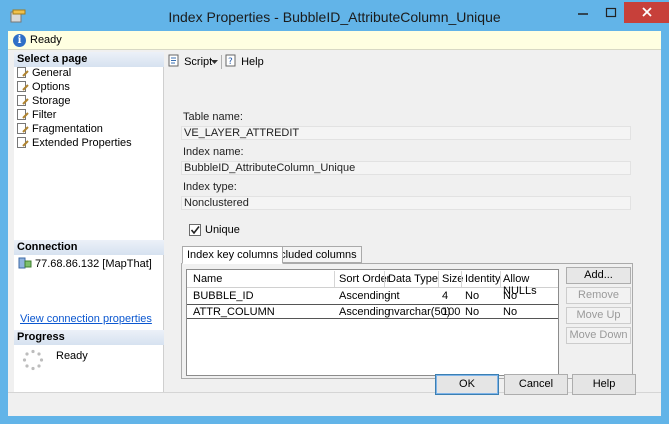 The height and width of the screenshot is (424, 669). Describe the element at coordinates (536, 384) in the screenshot. I see `cancel-button: Cancel` at that location.